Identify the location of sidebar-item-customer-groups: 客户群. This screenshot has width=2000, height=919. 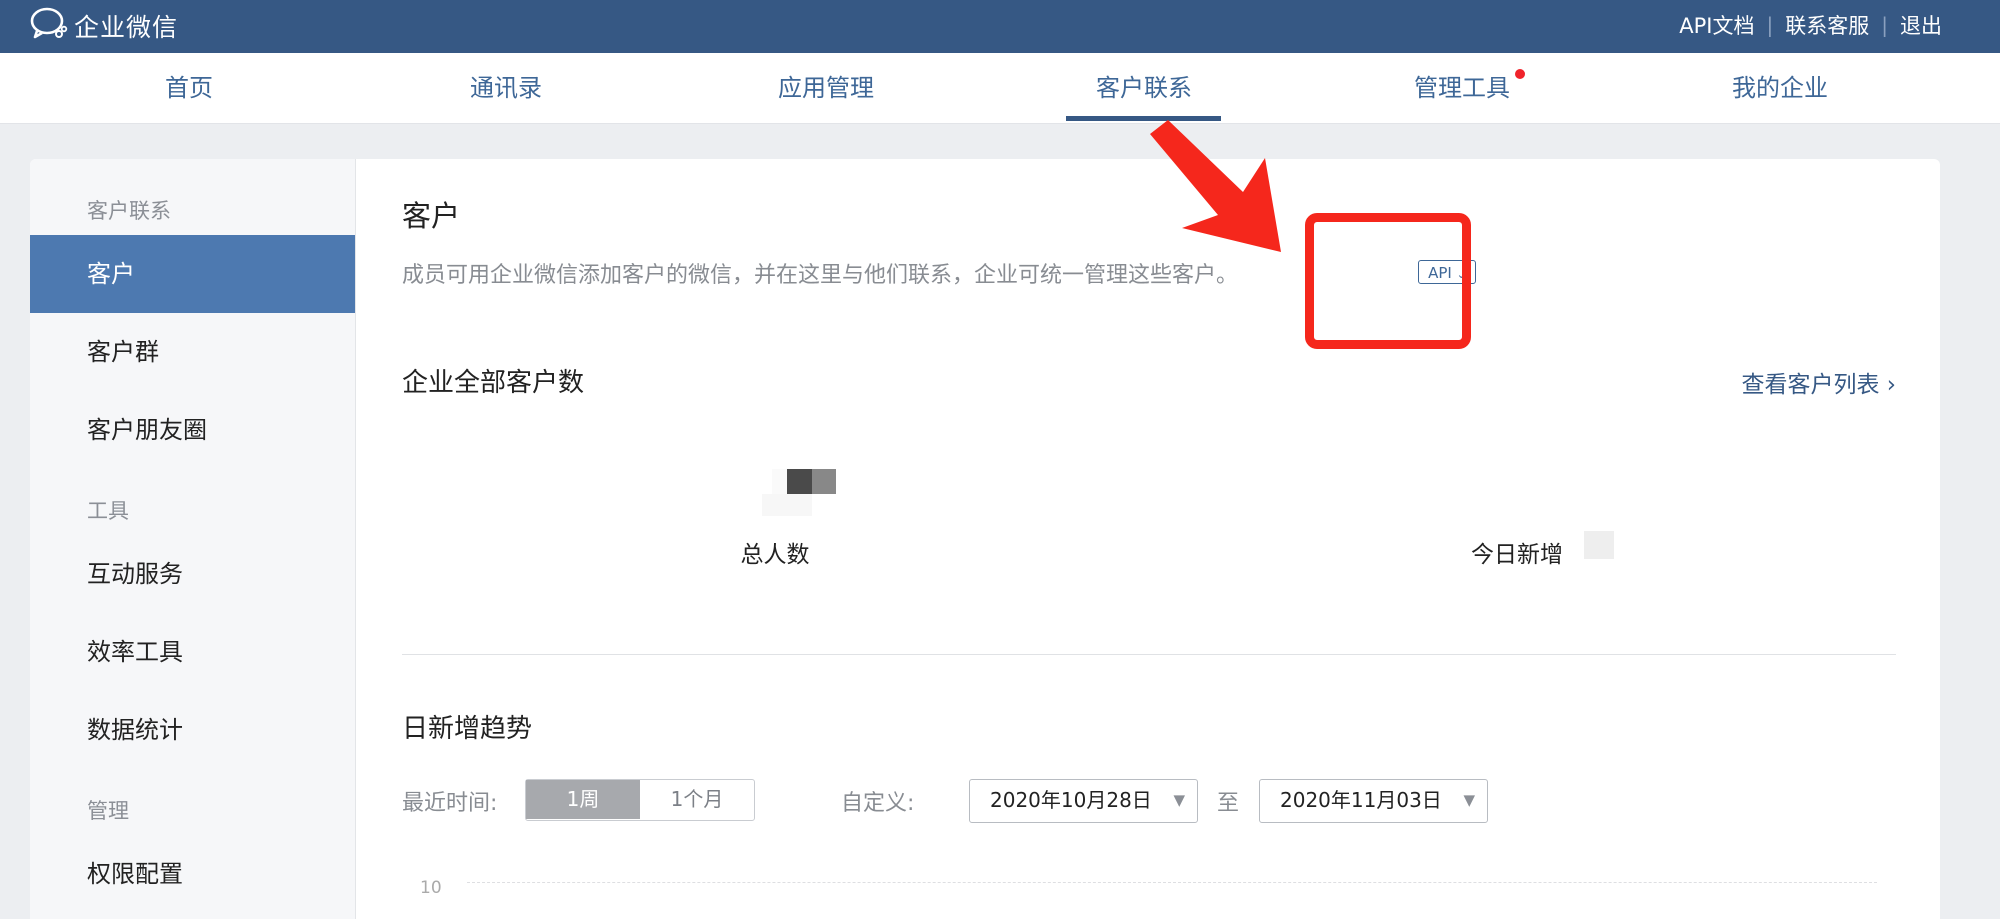
(192, 352).